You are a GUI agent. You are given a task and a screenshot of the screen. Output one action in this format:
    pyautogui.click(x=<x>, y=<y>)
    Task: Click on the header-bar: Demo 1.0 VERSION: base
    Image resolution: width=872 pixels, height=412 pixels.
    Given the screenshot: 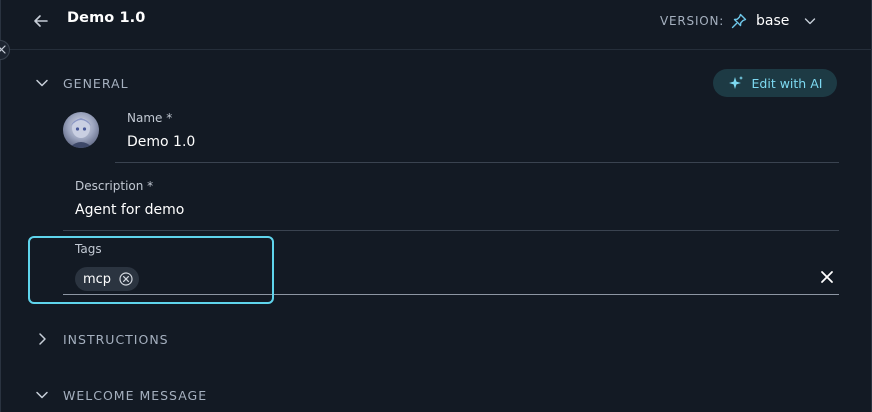 What is the action you would take?
    pyautogui.click(x=436, y=25)
    